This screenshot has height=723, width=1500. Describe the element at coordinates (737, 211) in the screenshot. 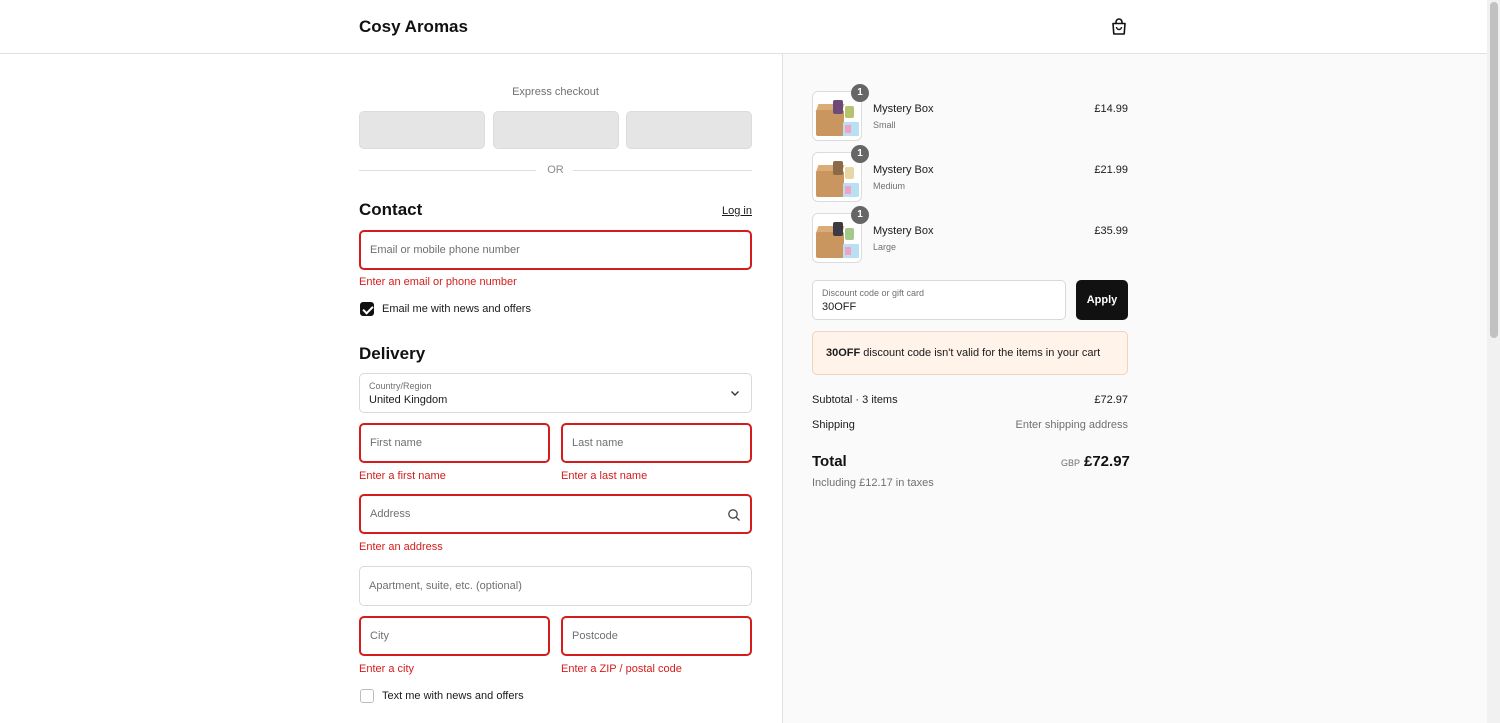

I see `login-link: Log in` at that location.